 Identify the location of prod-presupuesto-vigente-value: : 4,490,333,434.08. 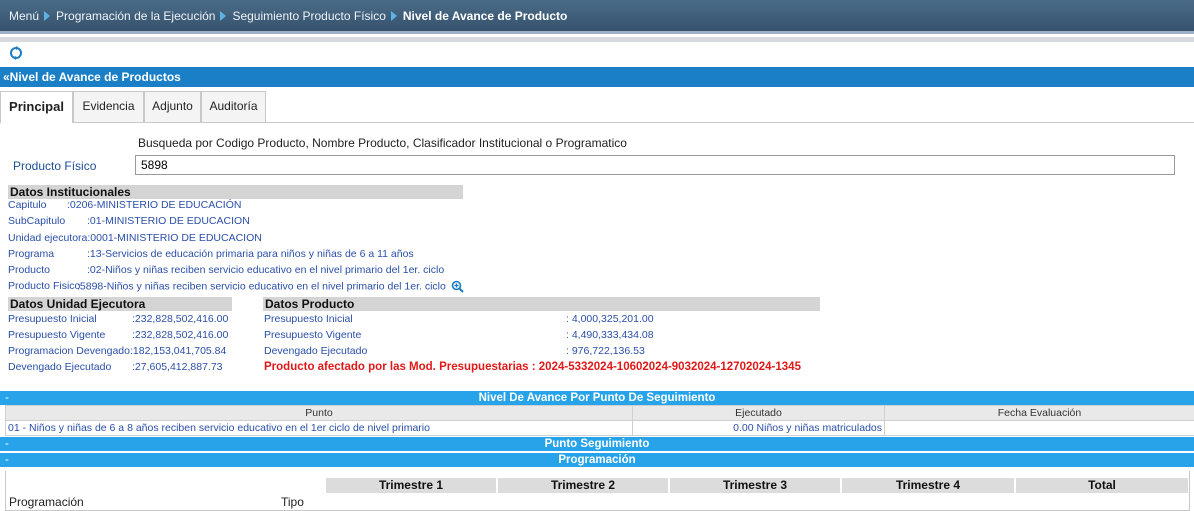
(610, 335).